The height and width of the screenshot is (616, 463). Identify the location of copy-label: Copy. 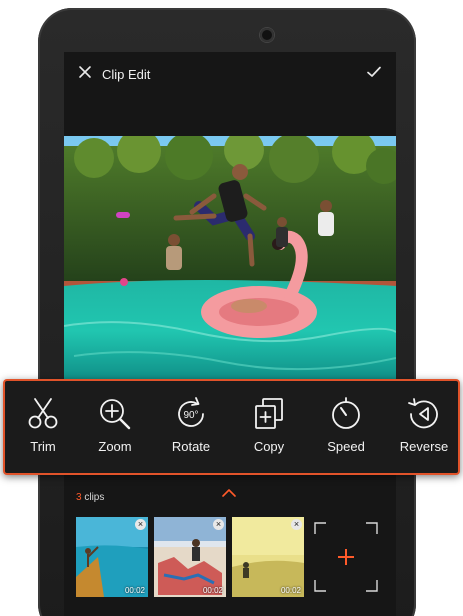
(269, 446).